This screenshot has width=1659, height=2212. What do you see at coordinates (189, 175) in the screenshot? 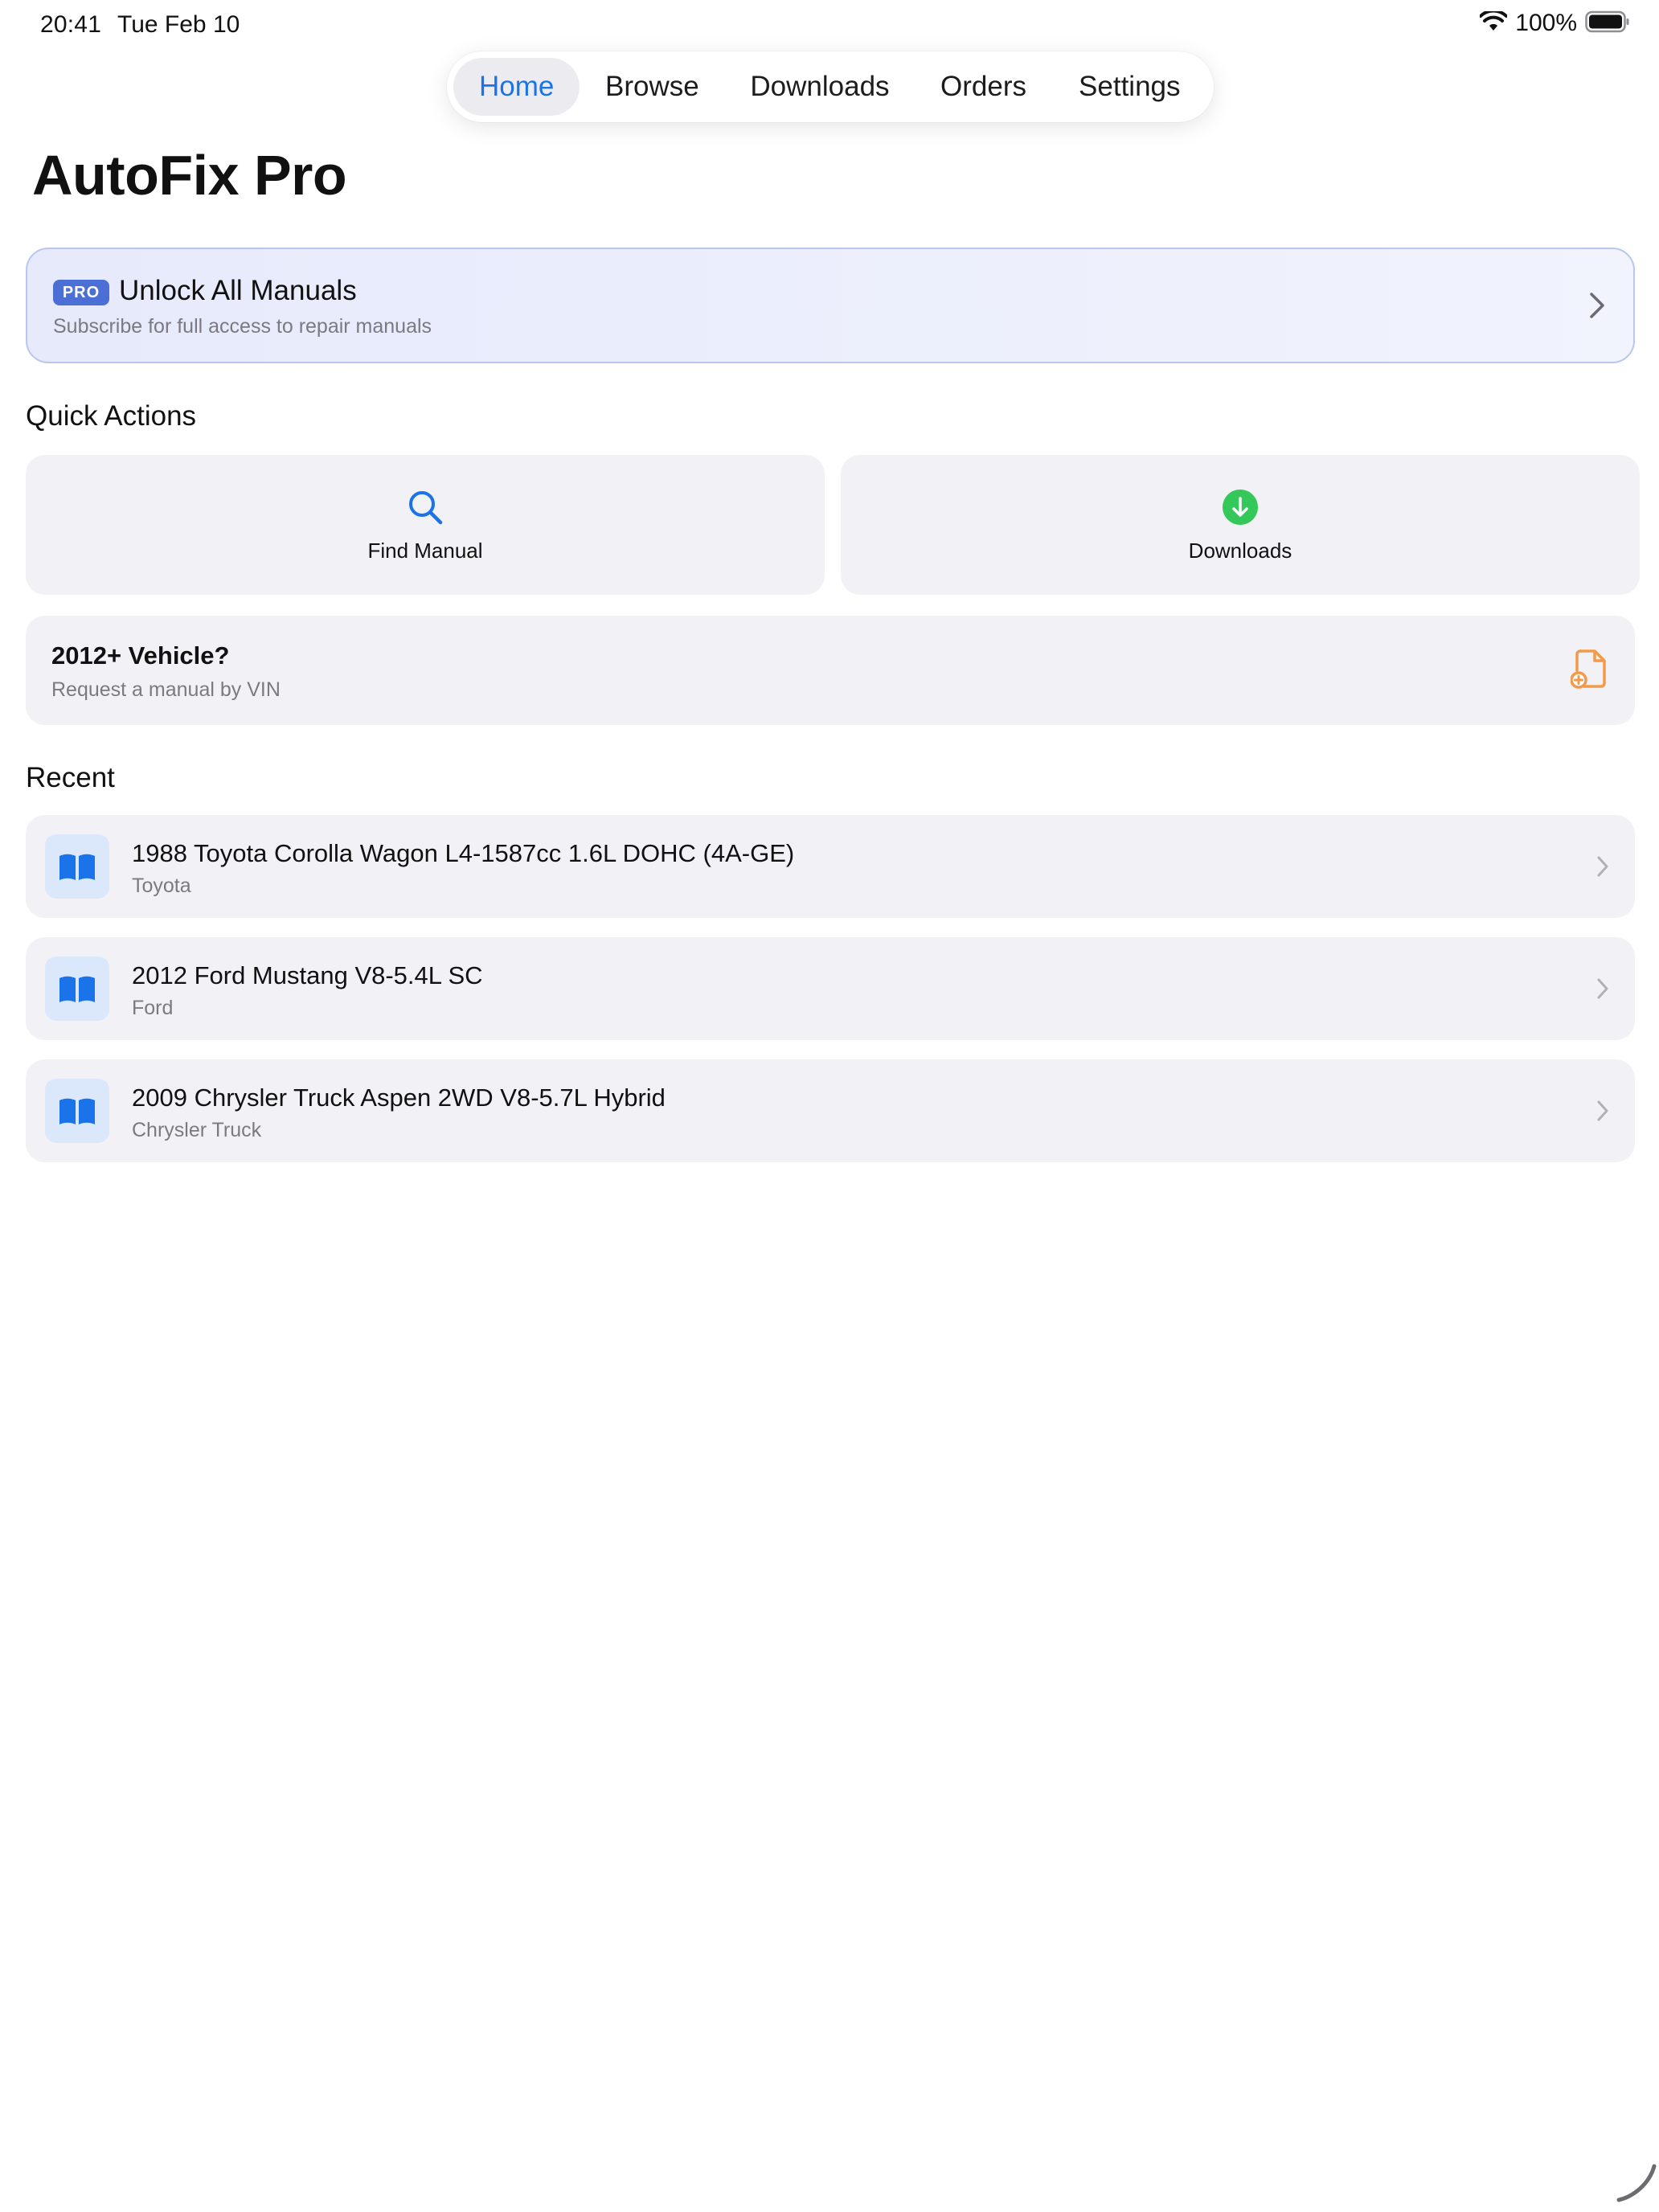
I see `page-title: AutoFix Pro` at bounding box center [189, 175].